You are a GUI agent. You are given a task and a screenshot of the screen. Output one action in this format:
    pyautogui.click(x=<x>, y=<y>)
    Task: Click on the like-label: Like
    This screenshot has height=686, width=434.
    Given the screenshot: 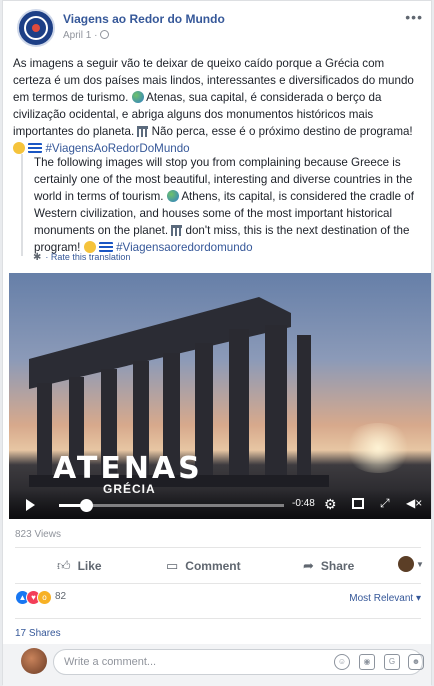 What is the action you would take?
    pyautogui.click(x=89, y=566)
    